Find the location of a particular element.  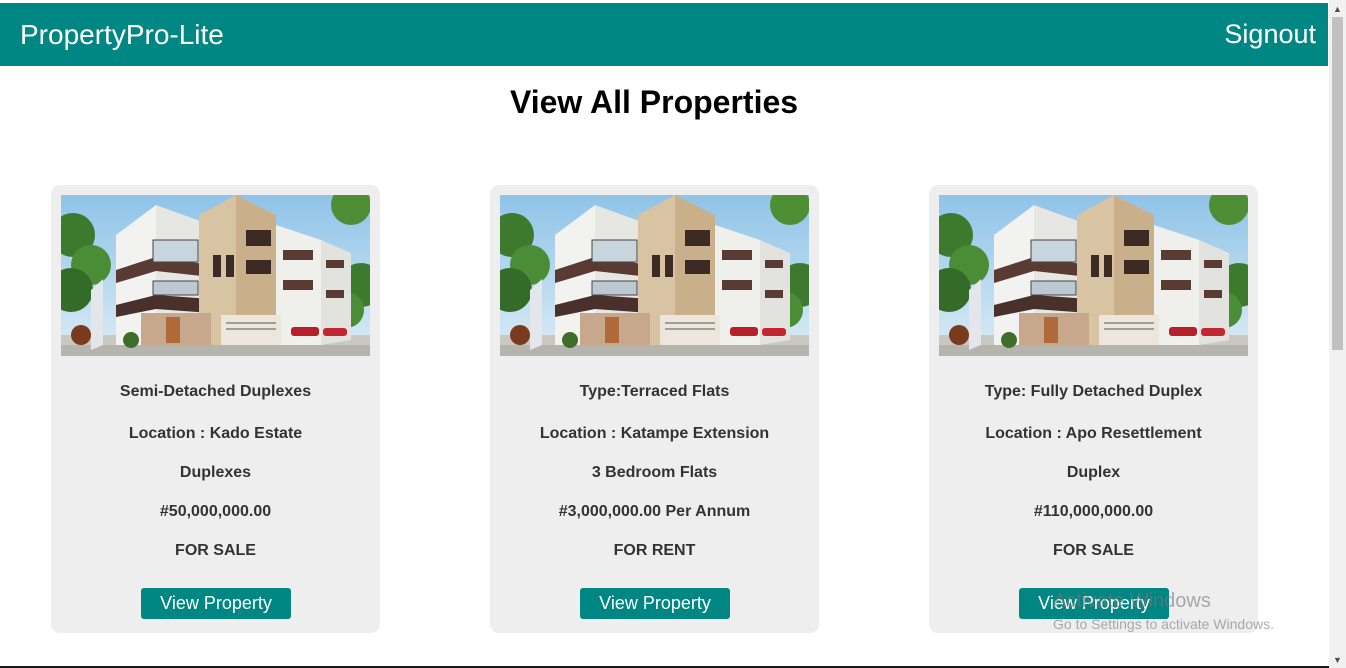

property-status: FOR RENT is located at coordinates (654, 550).